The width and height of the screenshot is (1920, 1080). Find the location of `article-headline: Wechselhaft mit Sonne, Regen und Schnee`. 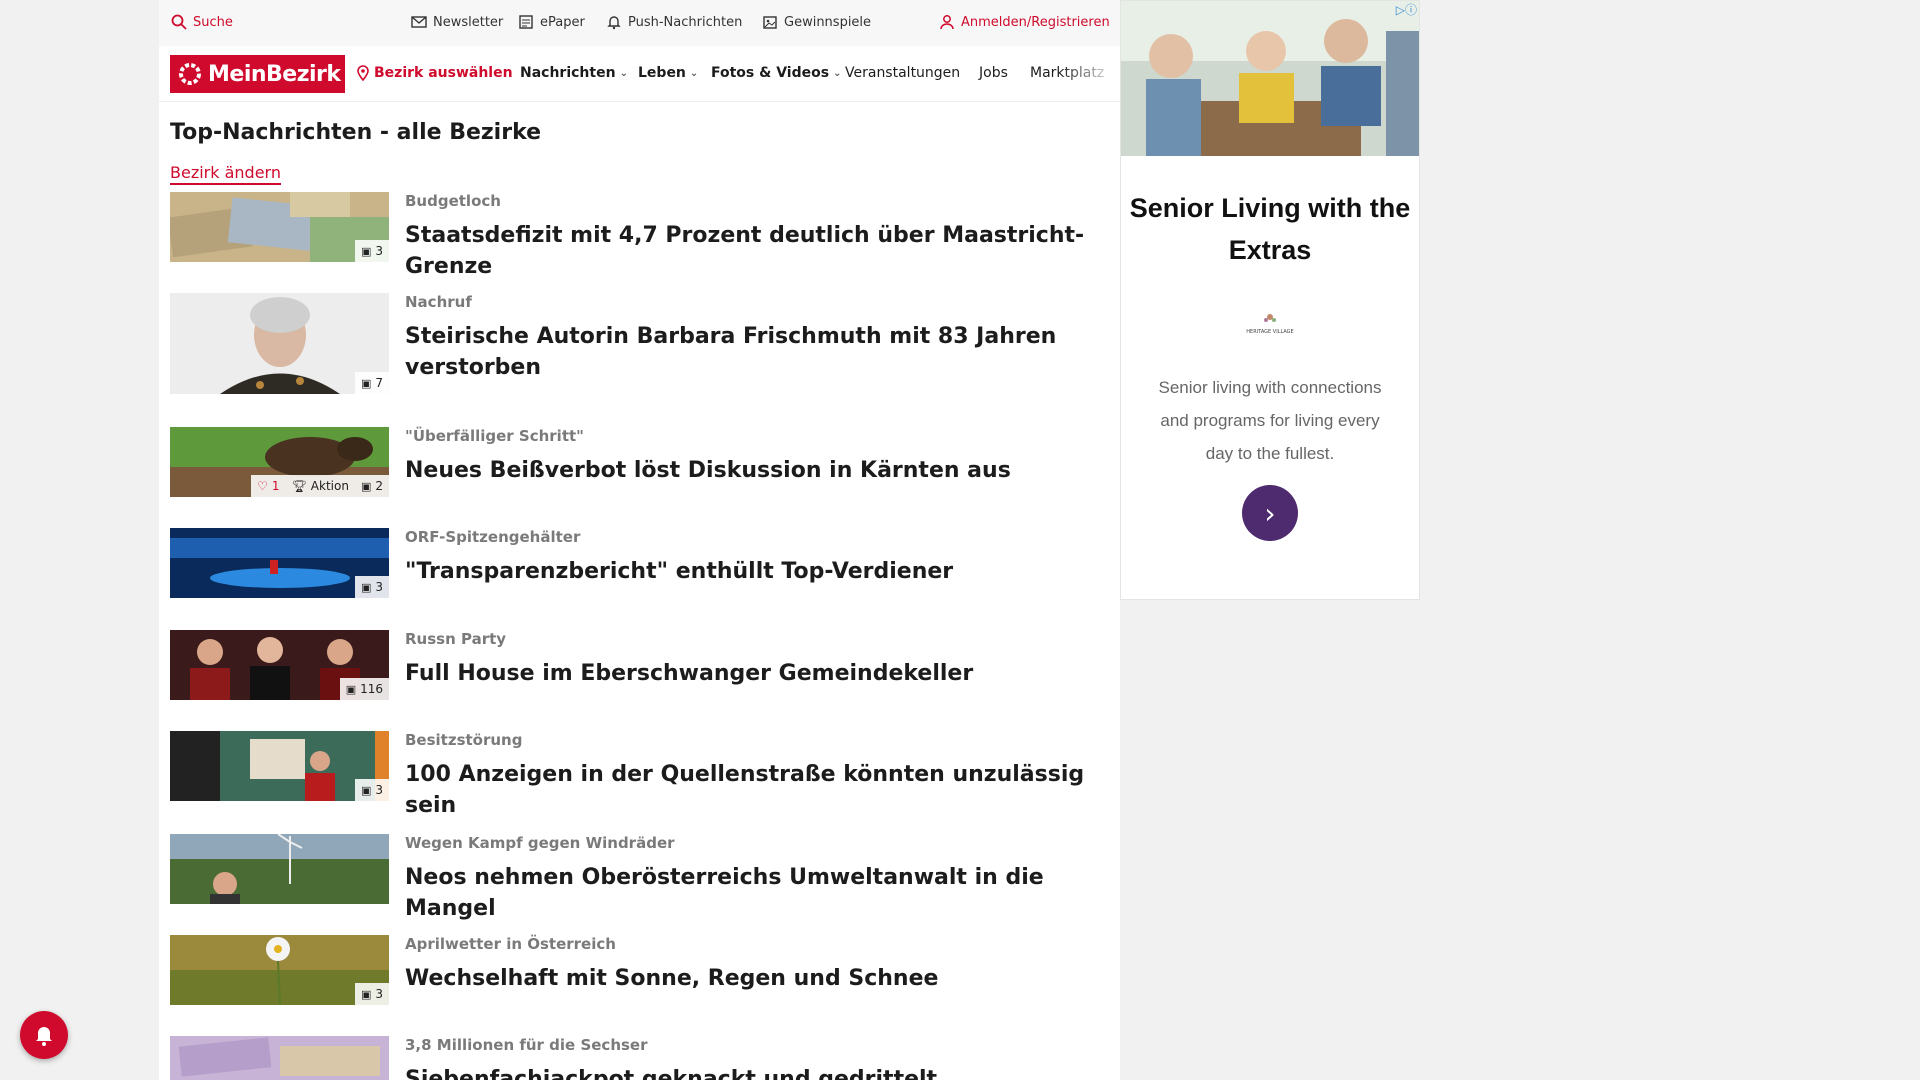

article-headline: Wechselhaft mit Sonne, Regen und Schnee is located at coordinates (755, 978).